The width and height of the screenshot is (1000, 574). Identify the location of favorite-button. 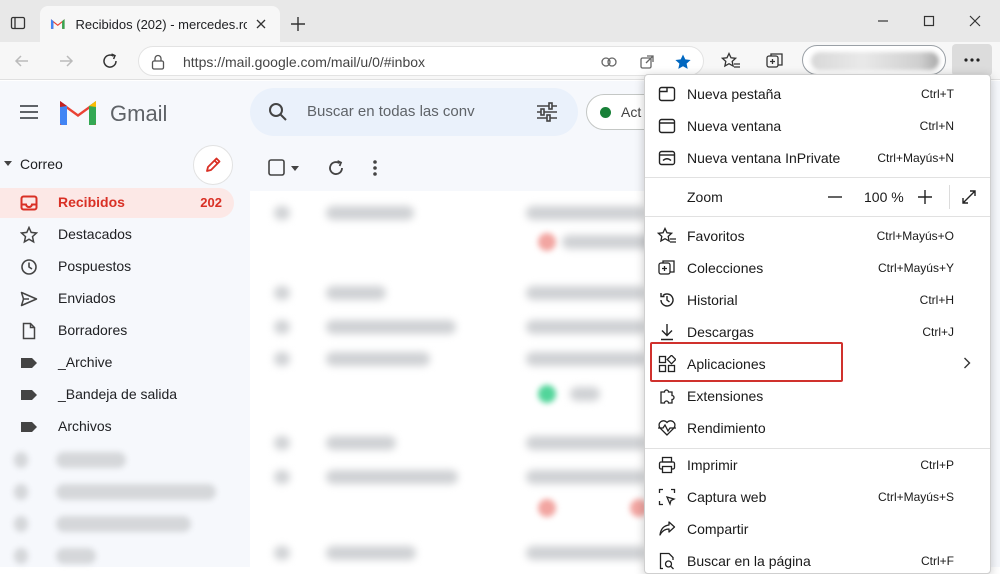
(683, 62).